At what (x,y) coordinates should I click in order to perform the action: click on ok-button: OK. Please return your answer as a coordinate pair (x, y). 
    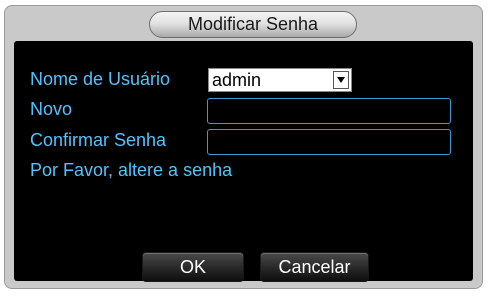
    Looking at the image, I should click on (193, 267).